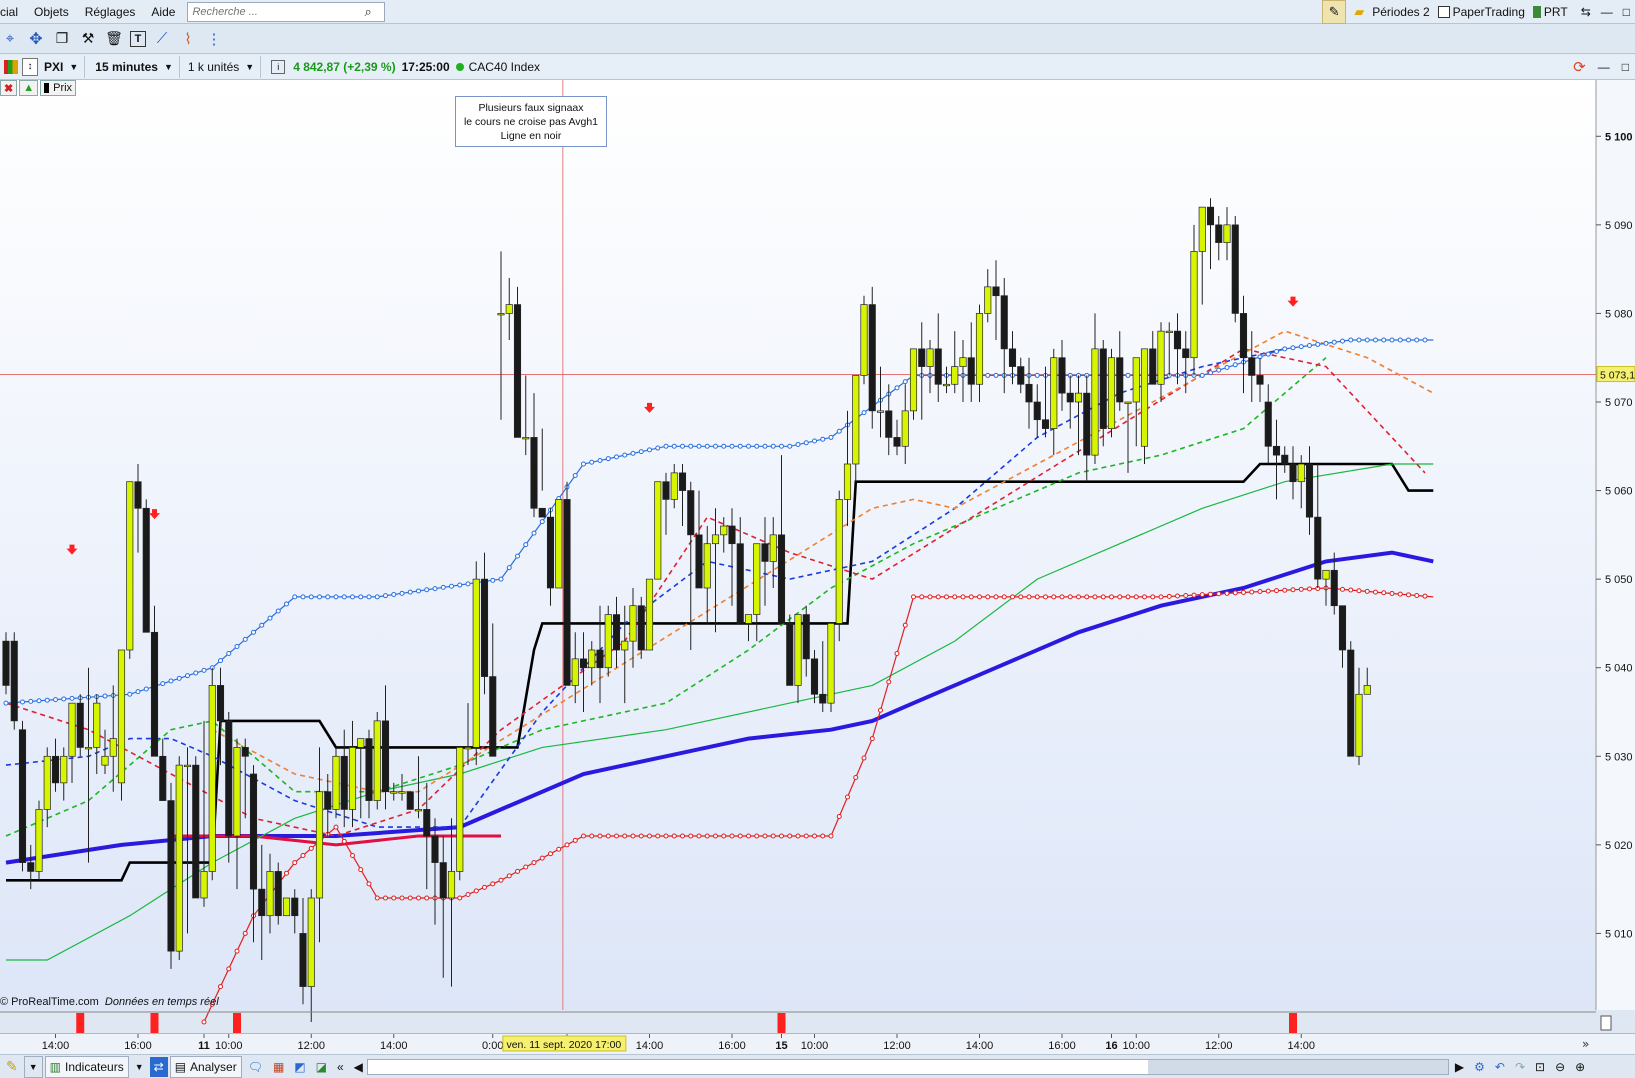  What do you see at coordinates (221, 66) in the screenshot?
I see `units-dropdown: 1 k unités ▼` at bounding box center [221, 66].